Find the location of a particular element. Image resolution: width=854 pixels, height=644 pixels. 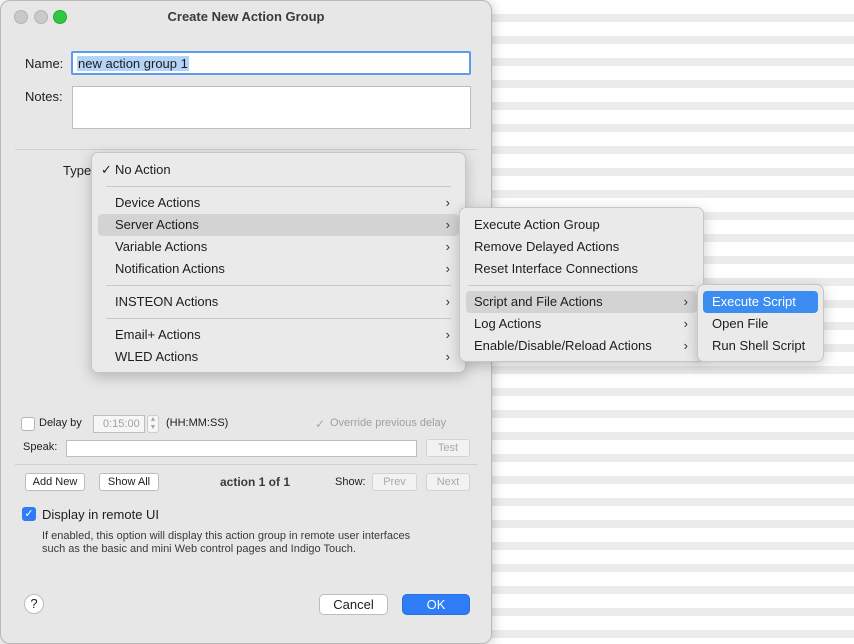

menu-item-variable-actions: Variable Actions › is located at coordinates (278, 247).